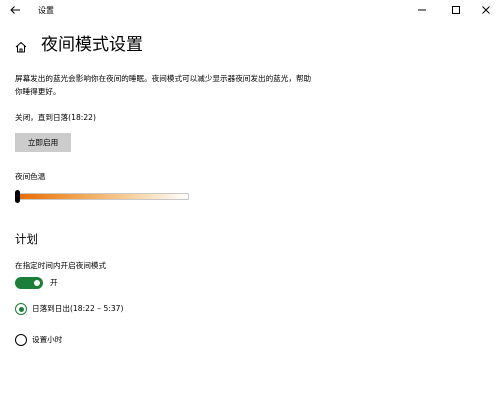  I want to click on toggle-state-label: 开, so click(54, 282).